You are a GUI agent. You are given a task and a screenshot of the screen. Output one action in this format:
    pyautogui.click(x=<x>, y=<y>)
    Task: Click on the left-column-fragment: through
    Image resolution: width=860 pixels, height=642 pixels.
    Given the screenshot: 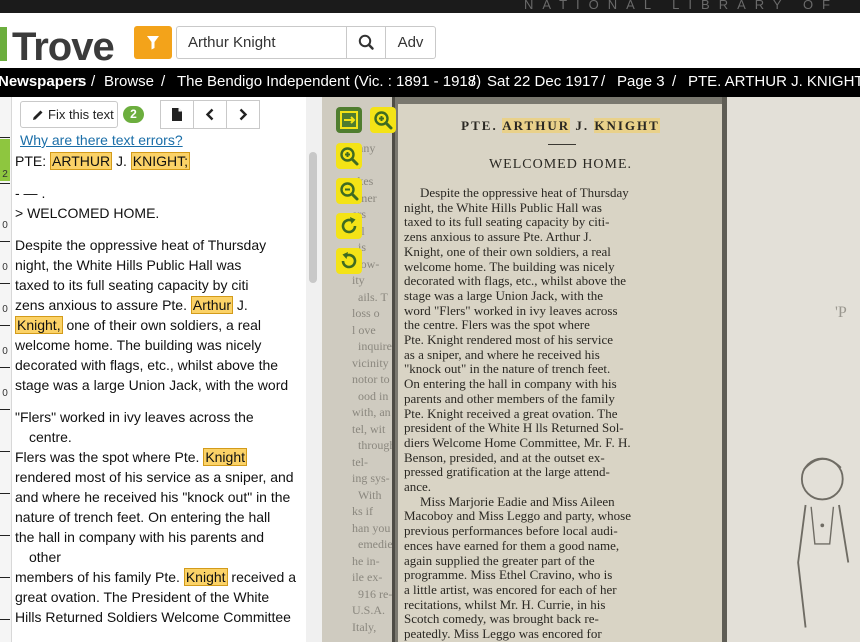 What is the action you would take?
    pyautogui.click(x=377, y=445)
    